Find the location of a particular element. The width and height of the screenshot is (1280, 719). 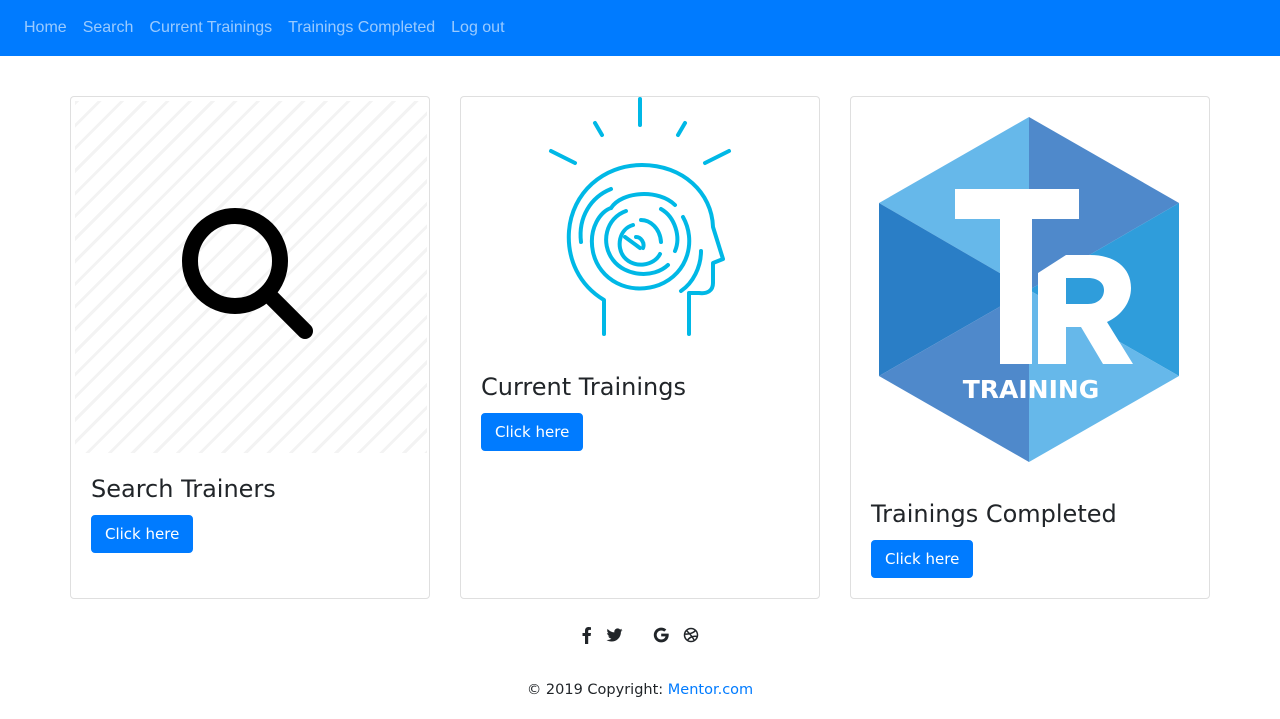

twitter-icon is located at coordinates (614, 635).